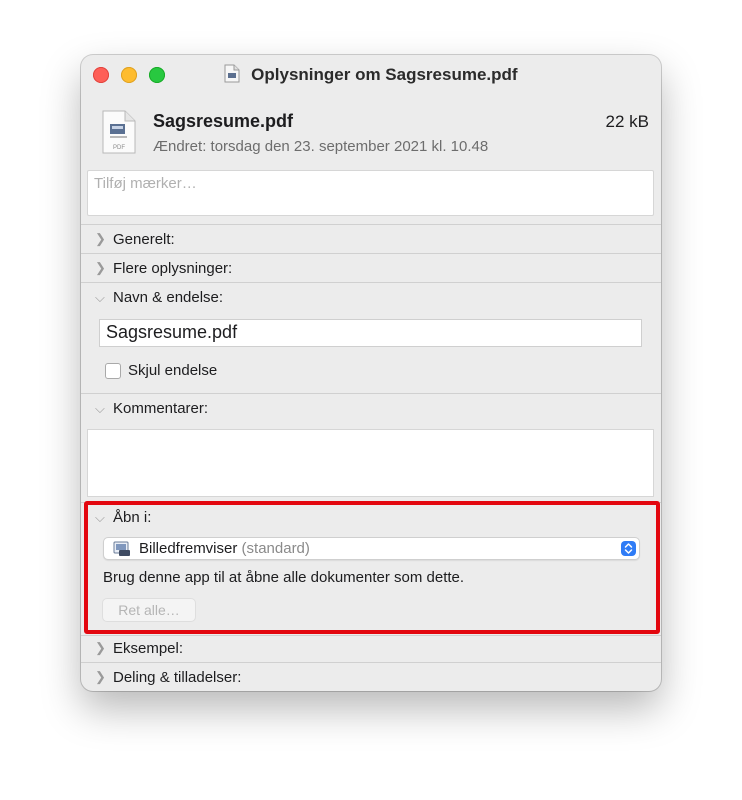 The image size is (742, 800). I want to click on section-comments: ⌵ Kommentarer:, so click(151, 408).